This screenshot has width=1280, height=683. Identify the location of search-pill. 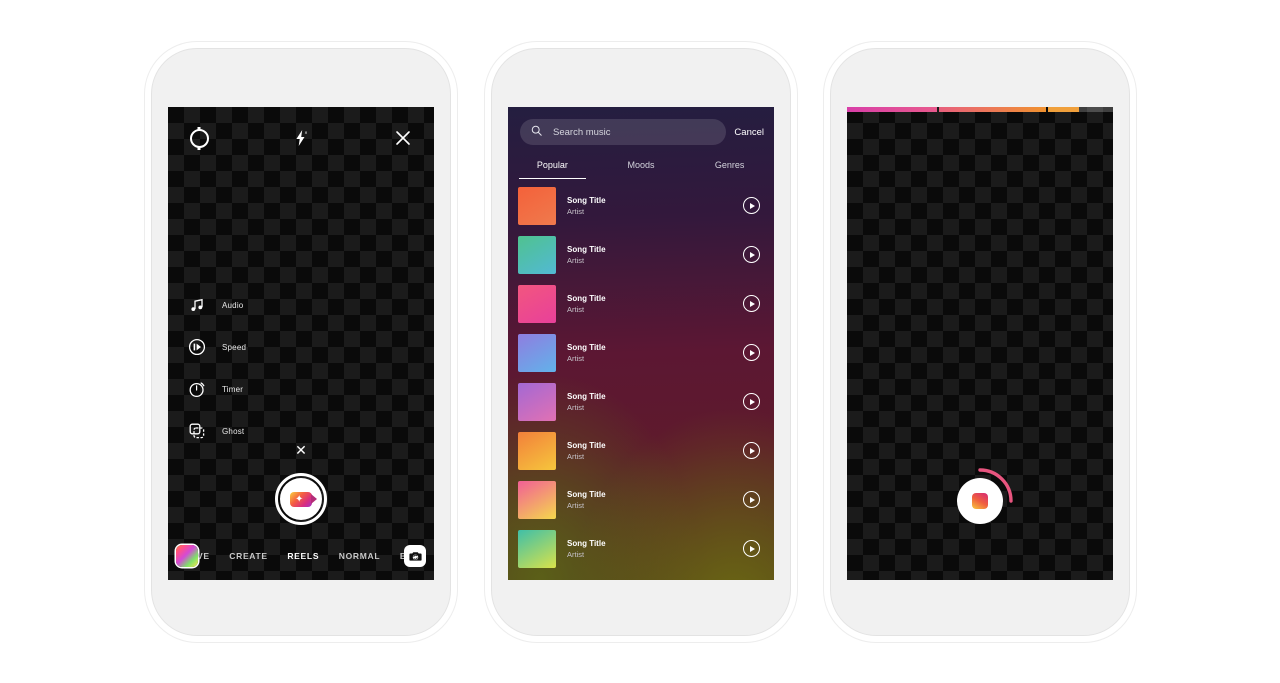
(623, 132).